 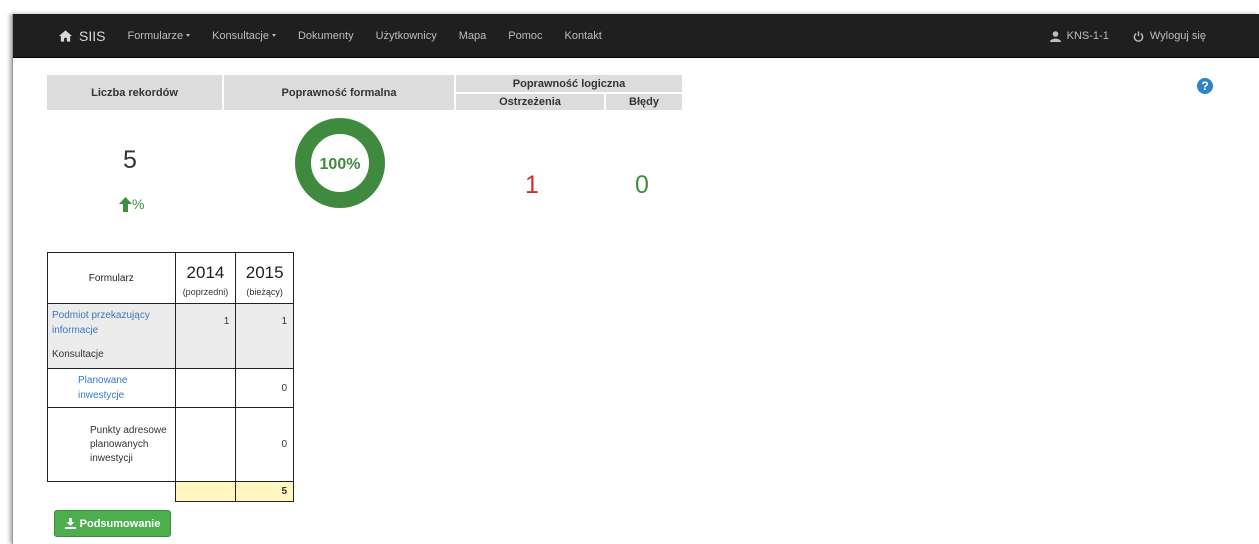 What do you see at coordinates (264, 336) in the screenshot?
I see `value-cur: 1` at bounding box center [264, 336].